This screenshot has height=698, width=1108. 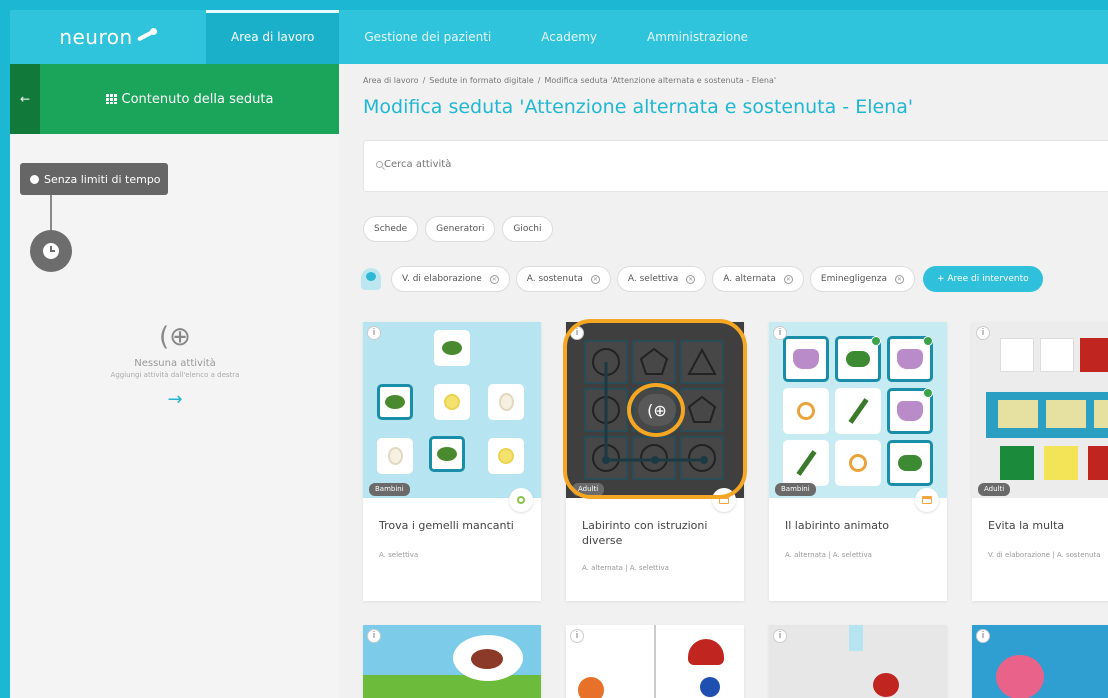 What do you see at coordinates (1094, 355) in the screenshot?
I see `car-card-icon` at bounding box center [1094, 355].